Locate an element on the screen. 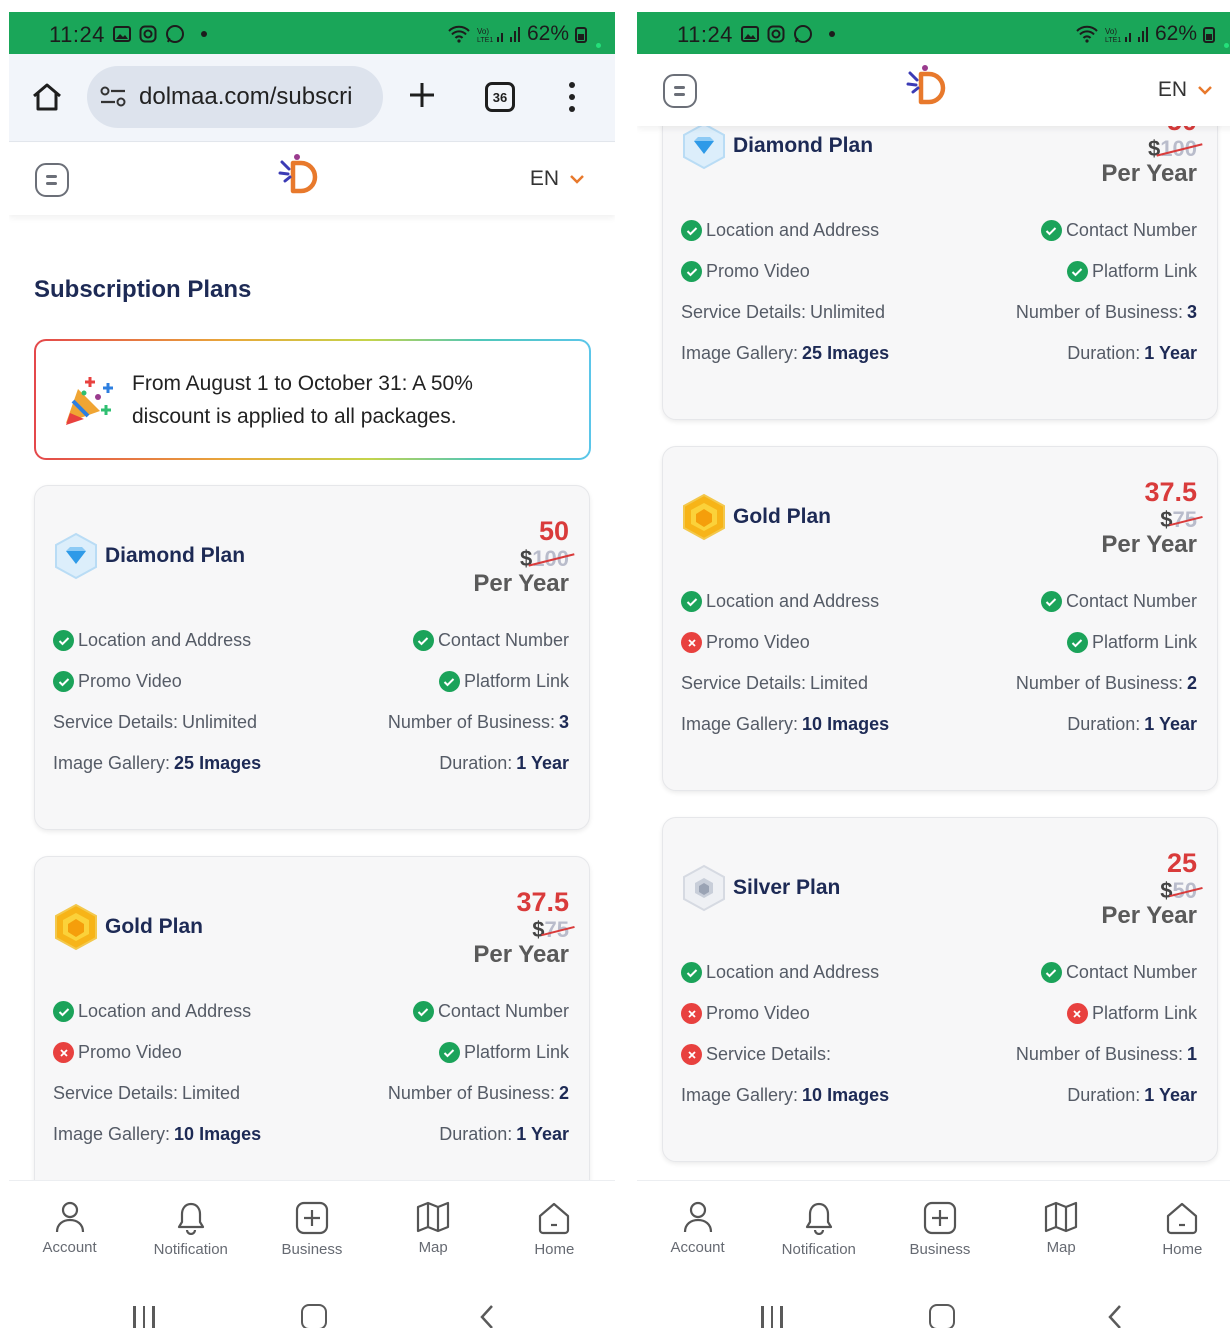 Image resolution: width=1230 pixels, height=1328 pixels. plan-name: Gold Plan is located at coordinates (154, 926).